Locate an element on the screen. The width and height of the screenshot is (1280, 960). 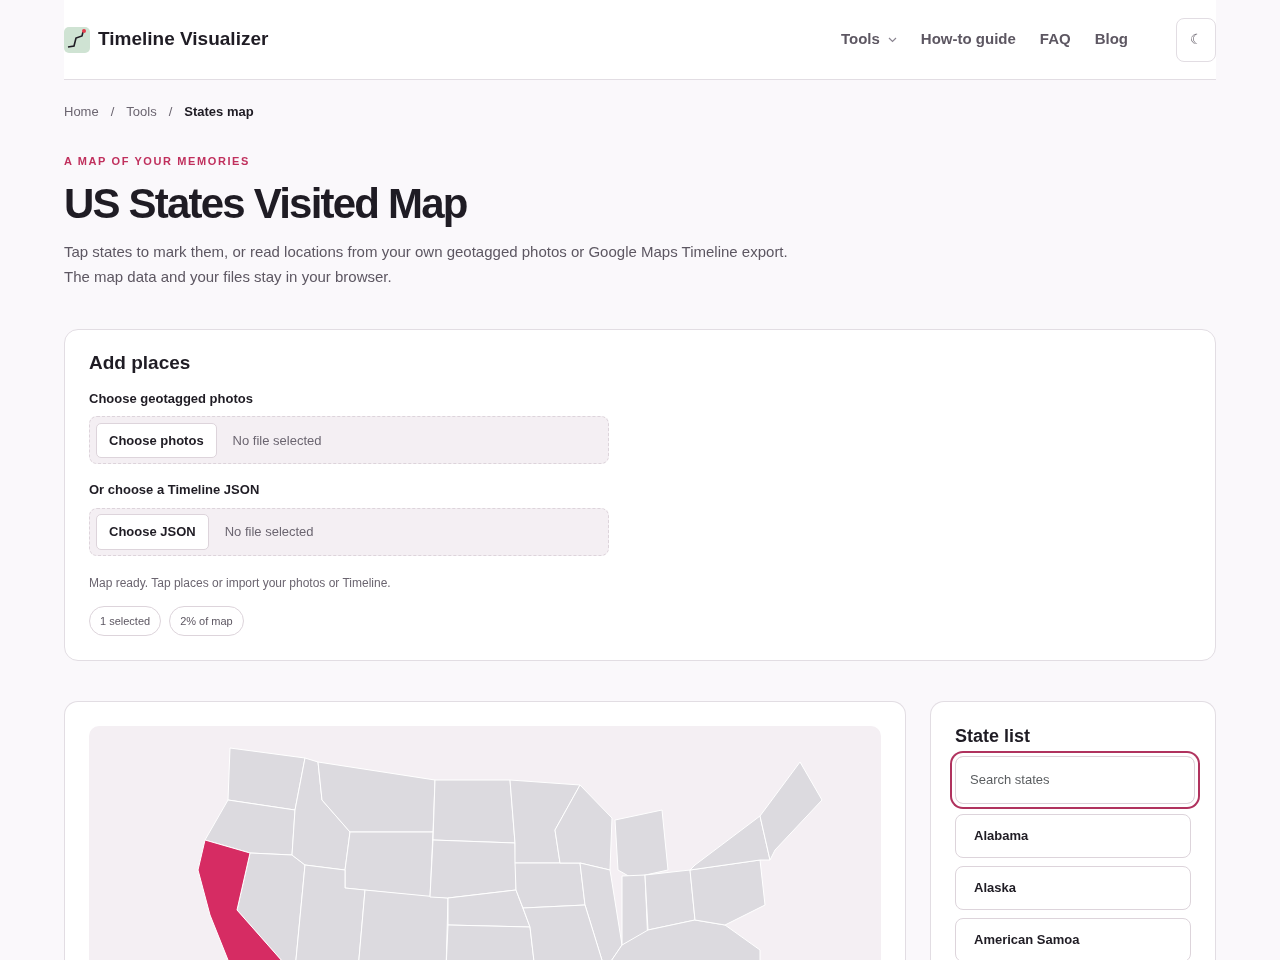
field-label: Choose geotagged photos is located at coordinates (171, 398).